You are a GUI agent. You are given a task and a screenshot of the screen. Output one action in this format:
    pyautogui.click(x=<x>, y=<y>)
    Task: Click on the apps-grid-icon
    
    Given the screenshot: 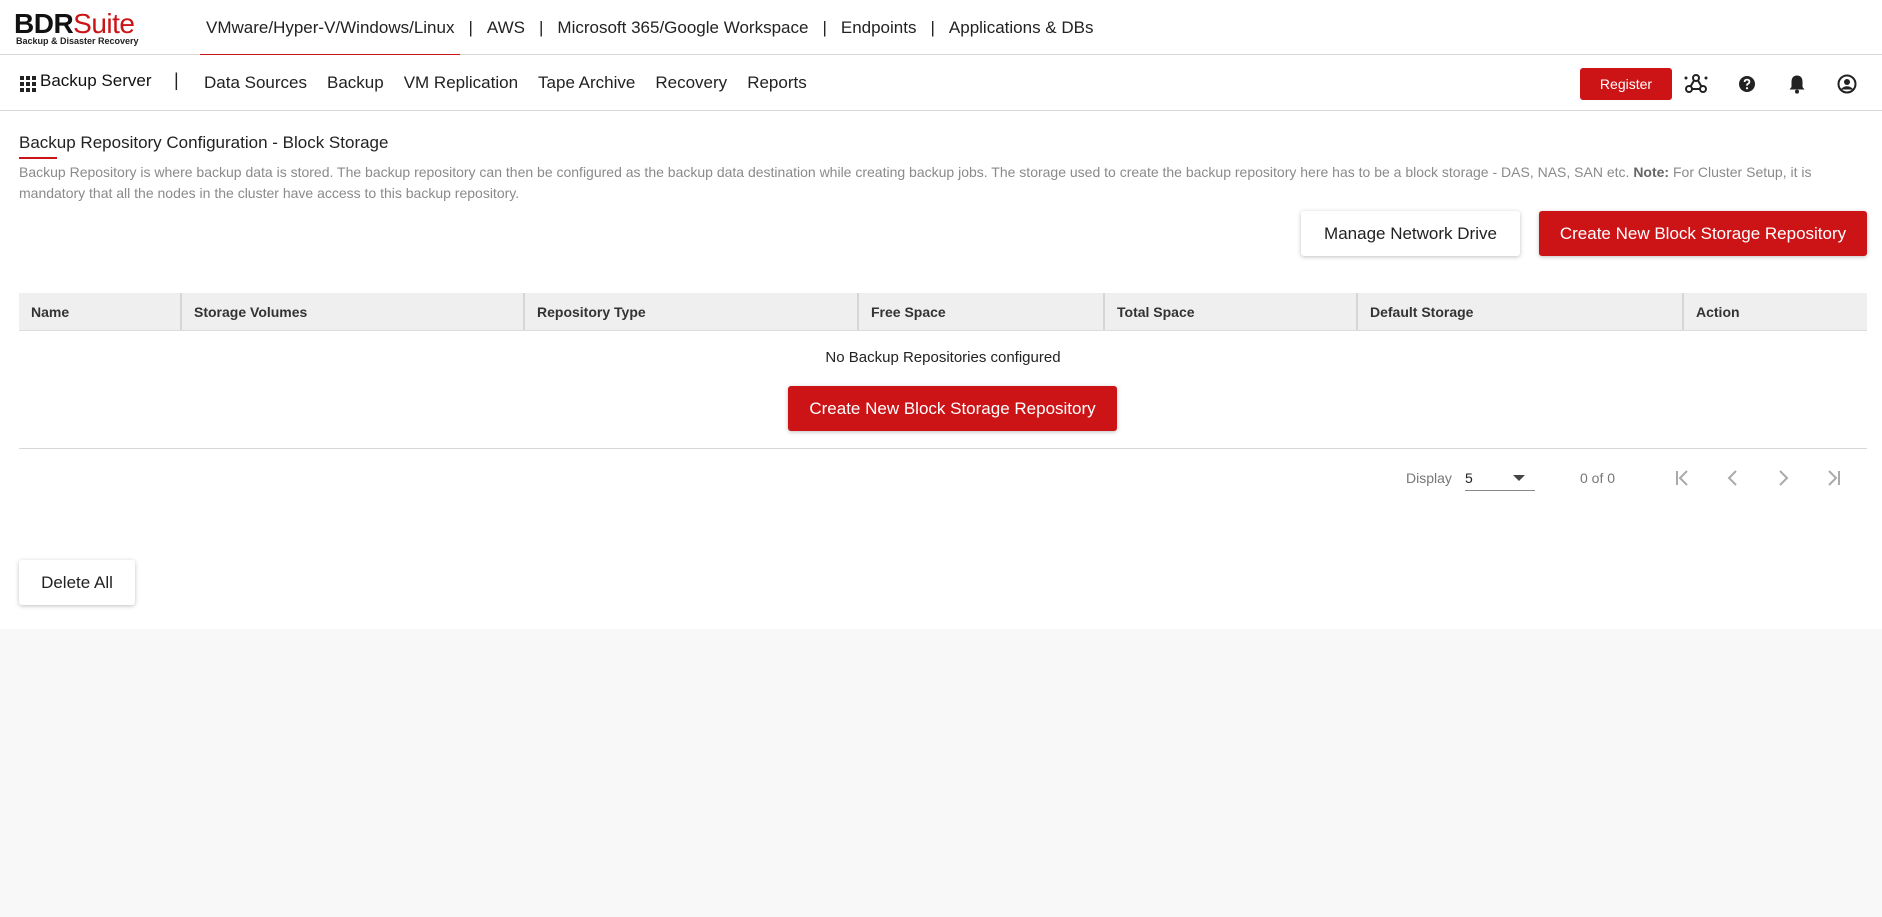 What is the action you would take?
    pyautogui.click(x=28, y=84)
    